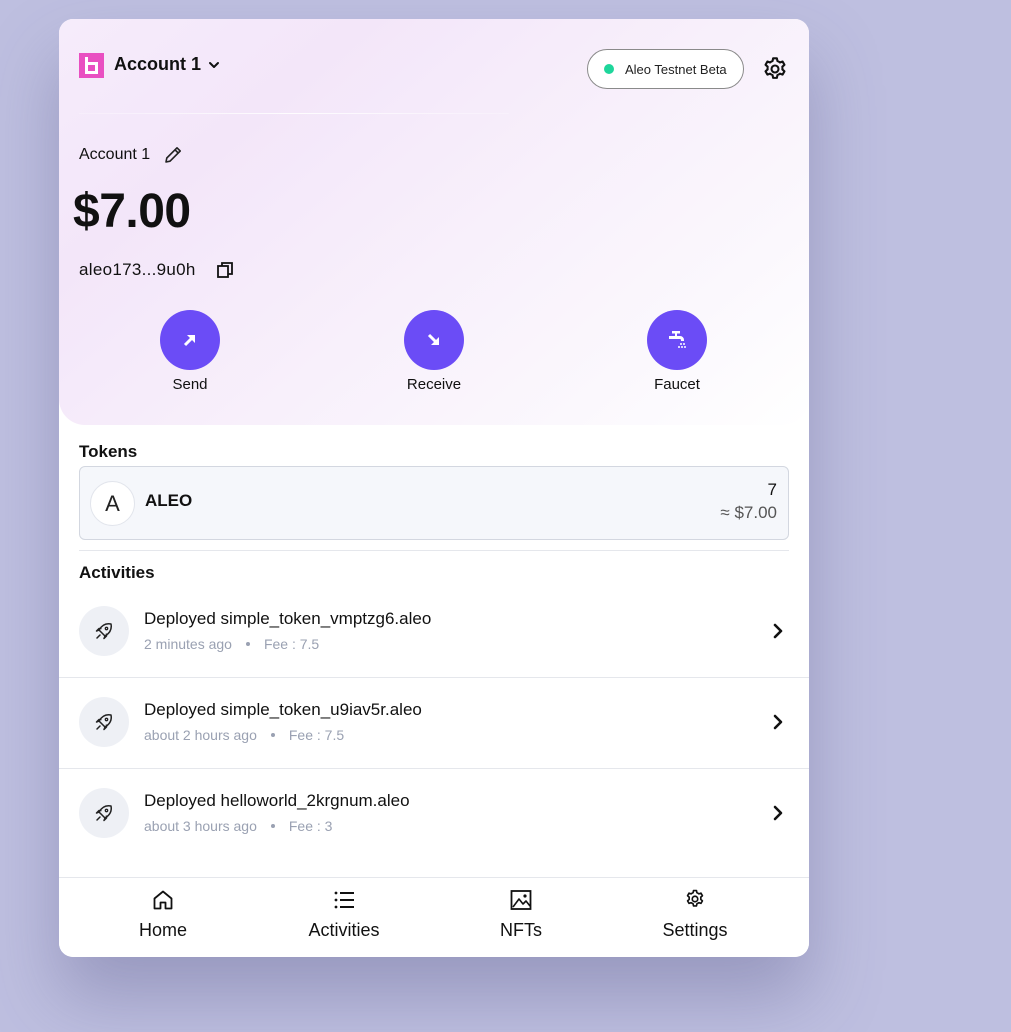  Describe the element at coordinates (169, 500) in the screenshot. I see `token-symbol: ALEO` at that location.